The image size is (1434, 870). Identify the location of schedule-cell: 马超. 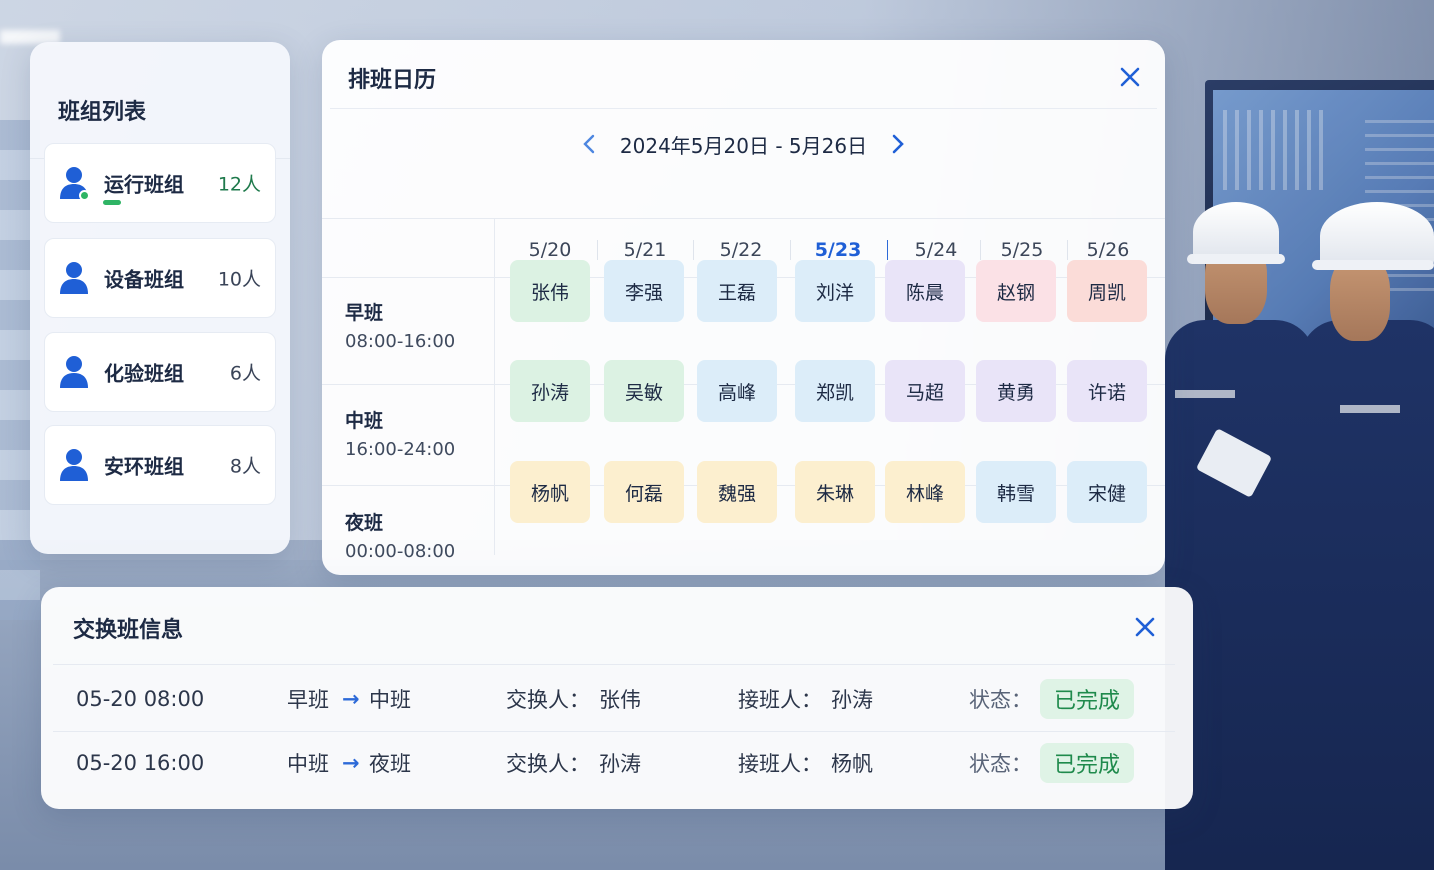
(925, 391).